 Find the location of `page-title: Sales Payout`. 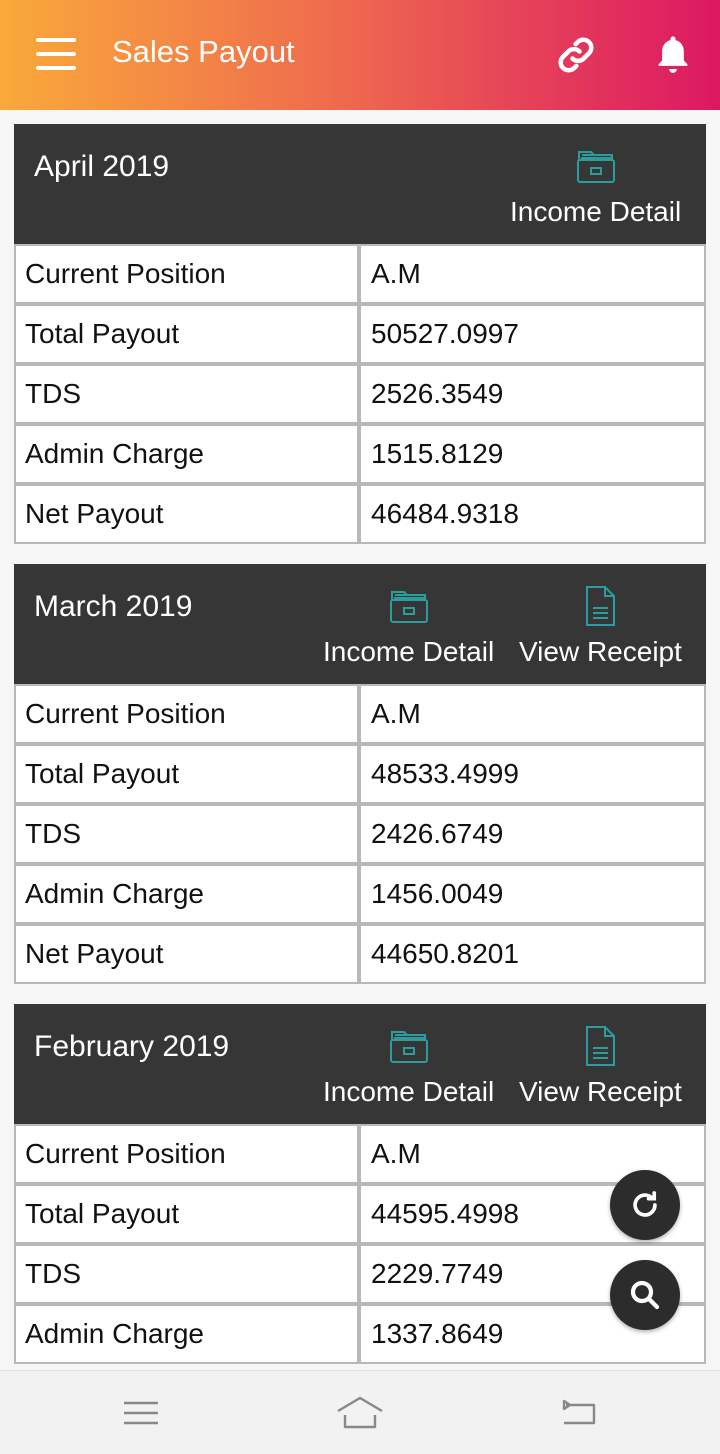

page-title: Sales Payout is located at coordinates (203, 51).